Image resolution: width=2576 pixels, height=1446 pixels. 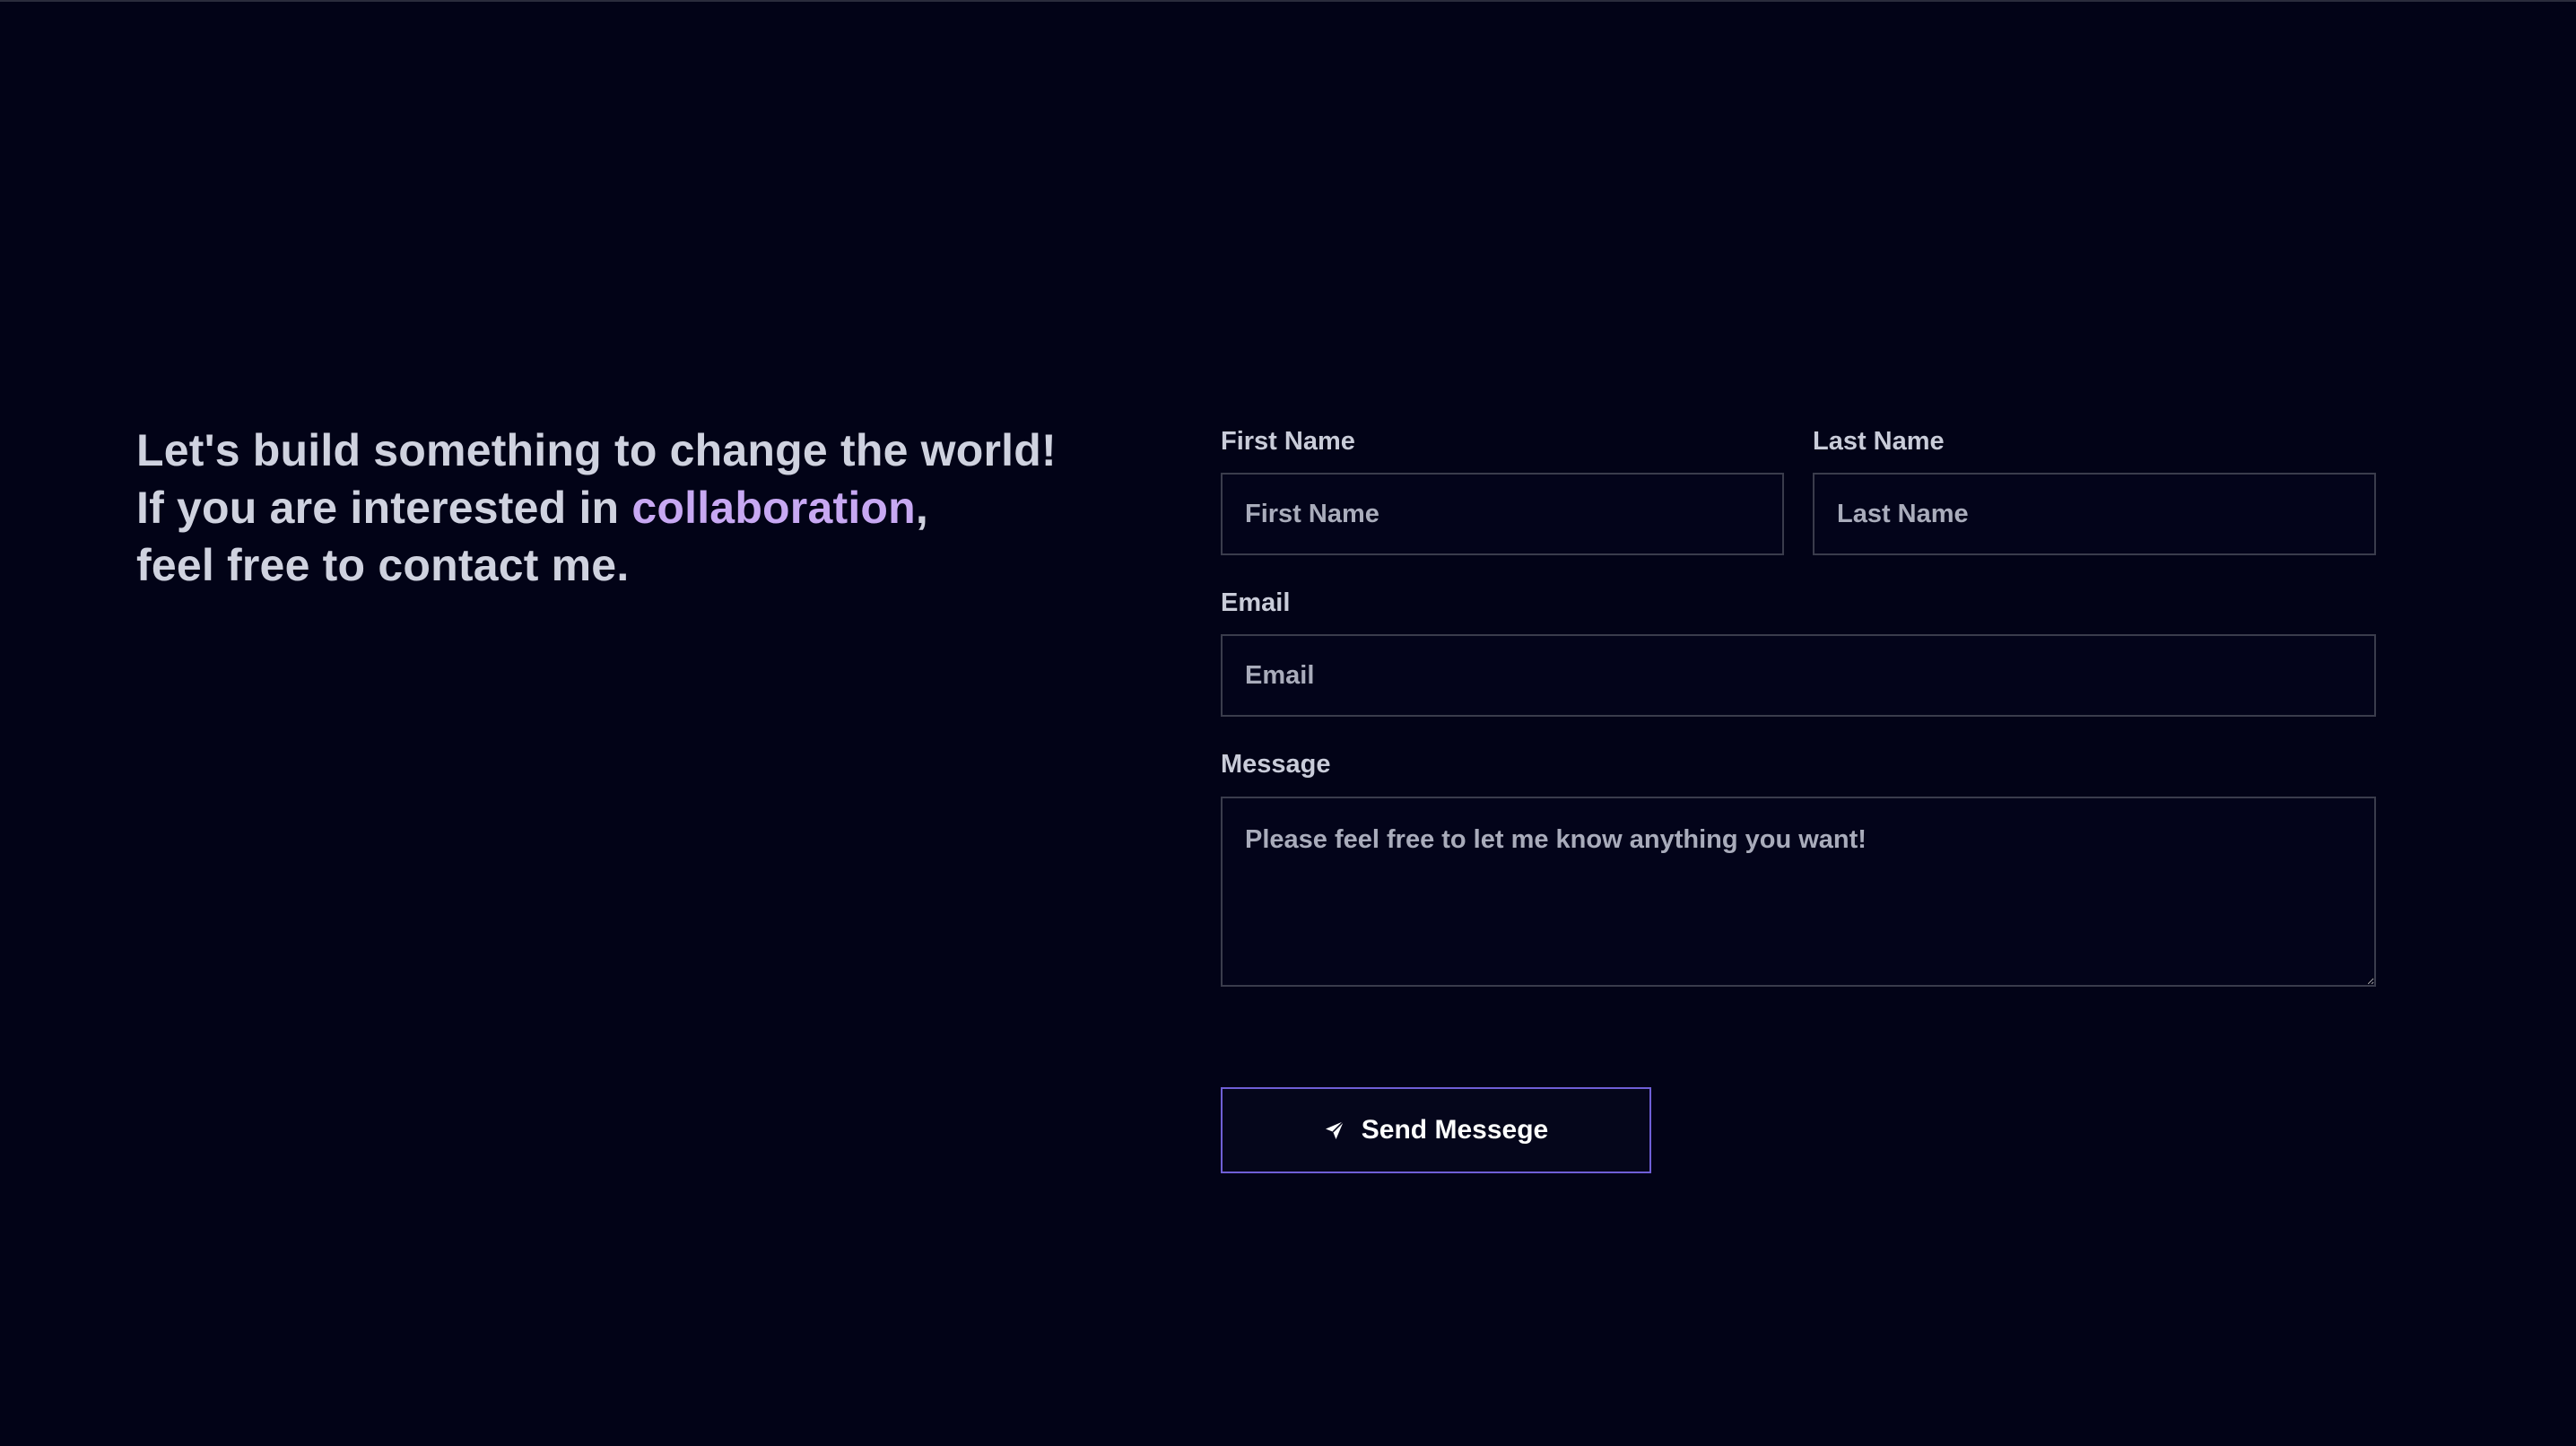 What do you see at coordinates (1798, 892) in the screenshot?
I see `message-textarea` at bounding box center [1798, 892].